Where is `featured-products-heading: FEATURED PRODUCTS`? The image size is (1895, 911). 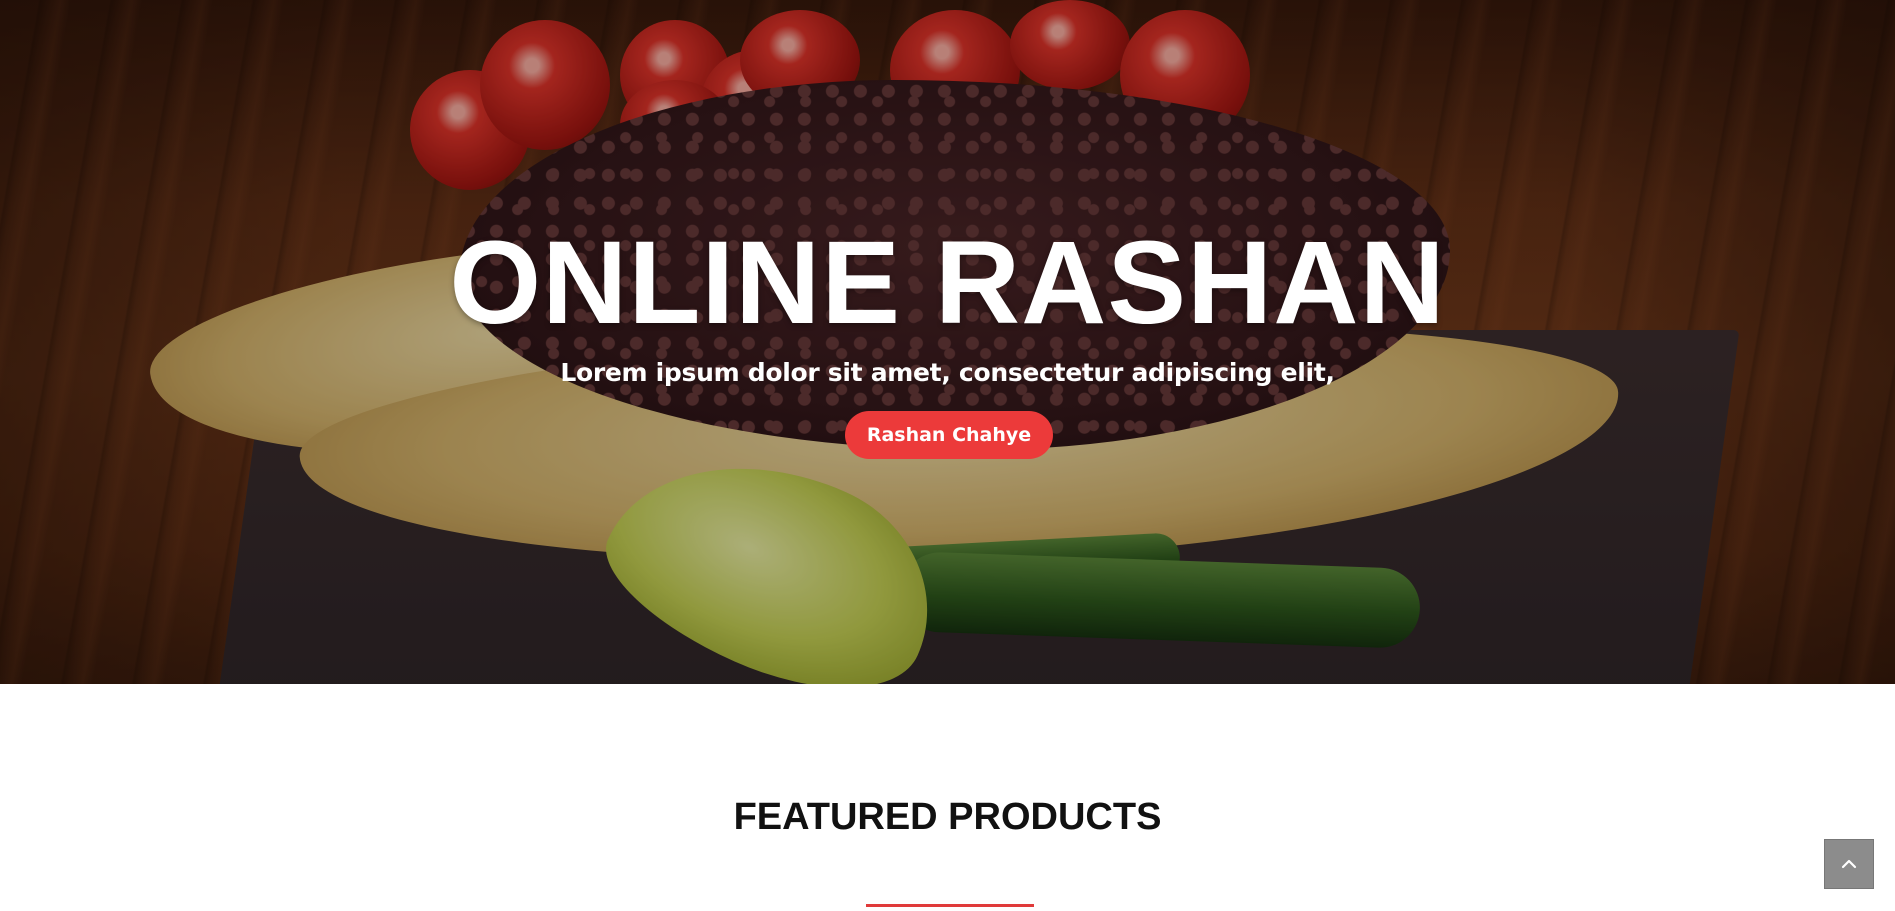 featured-products-heading: FEATURED PRODUCTS is located at coordinates (947, 817).